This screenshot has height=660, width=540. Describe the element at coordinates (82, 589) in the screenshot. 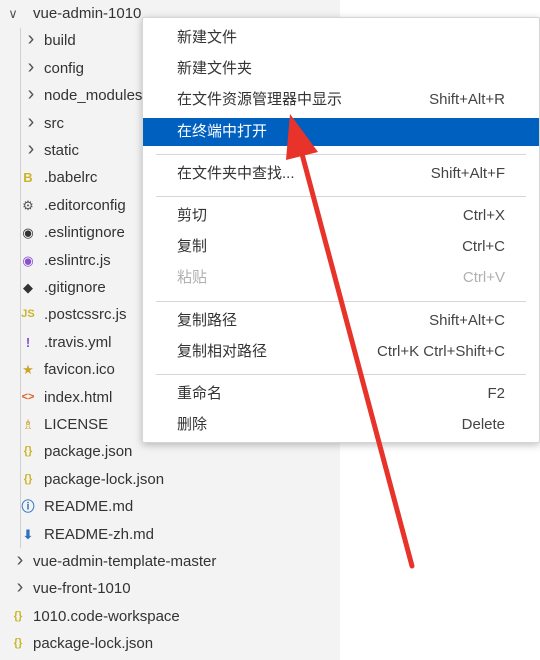

I see `tree-item-label: vue-front-1010` at that location.